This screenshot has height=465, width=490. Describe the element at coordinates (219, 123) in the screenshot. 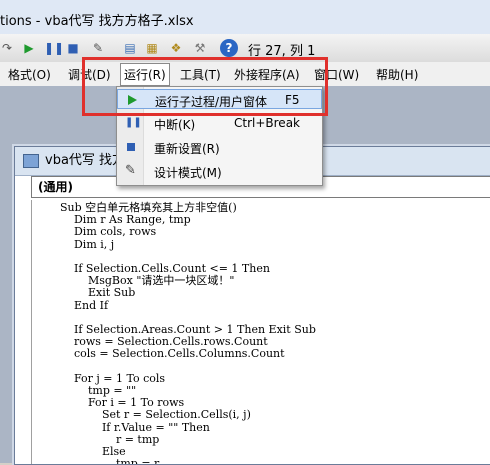

I see `menu-item-break: ❚❚ 中断(K) Ctrl+Break` at that location.